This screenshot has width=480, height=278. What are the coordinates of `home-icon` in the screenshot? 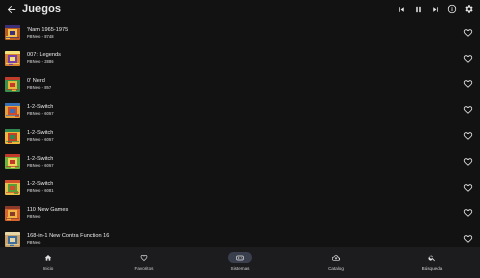 It's located at (48, 257).